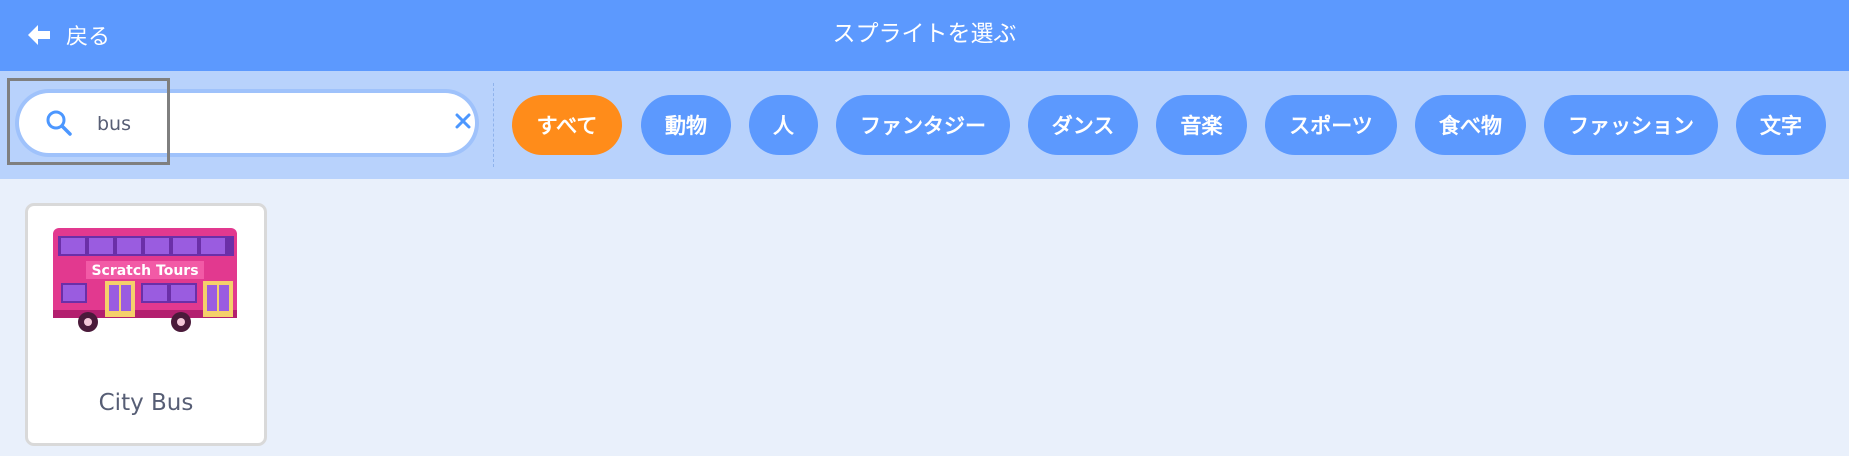 Image resolution: width=1849 pixels, height=456 pixels. I want to click on tag-fantasy: ファンタジー, so click(923, 125).